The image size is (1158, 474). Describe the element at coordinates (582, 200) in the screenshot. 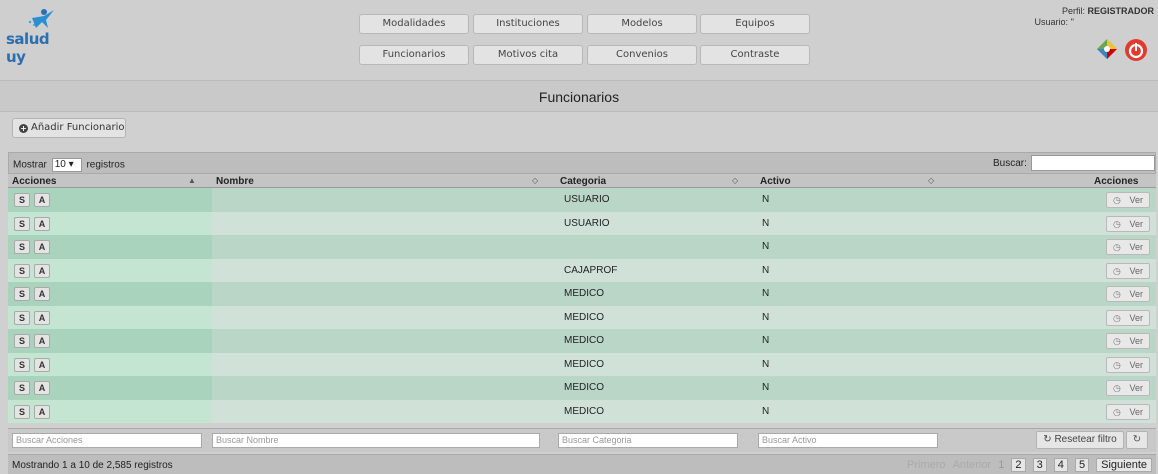

I see `table-row: S A USUARIO N ◷ Ver` at that location.